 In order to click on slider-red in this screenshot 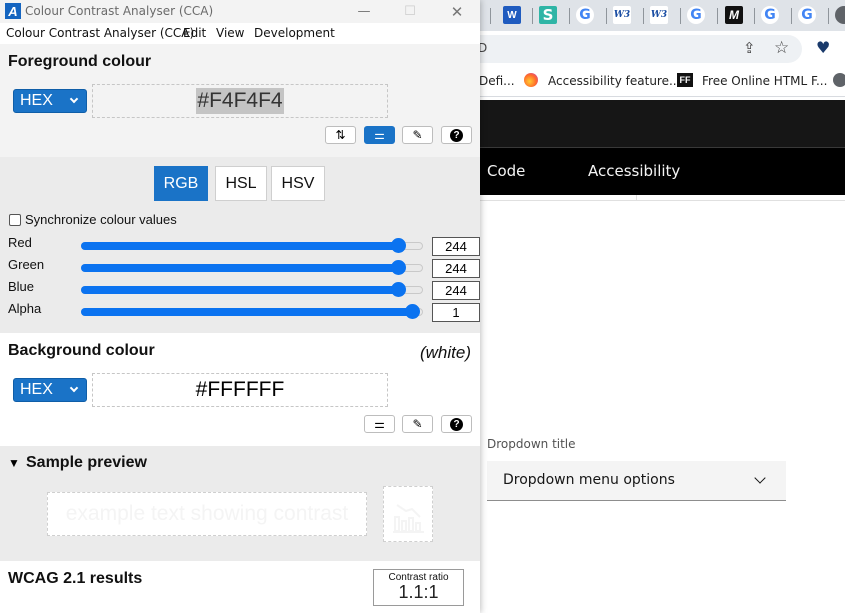, I will do `click(252, 245)`.